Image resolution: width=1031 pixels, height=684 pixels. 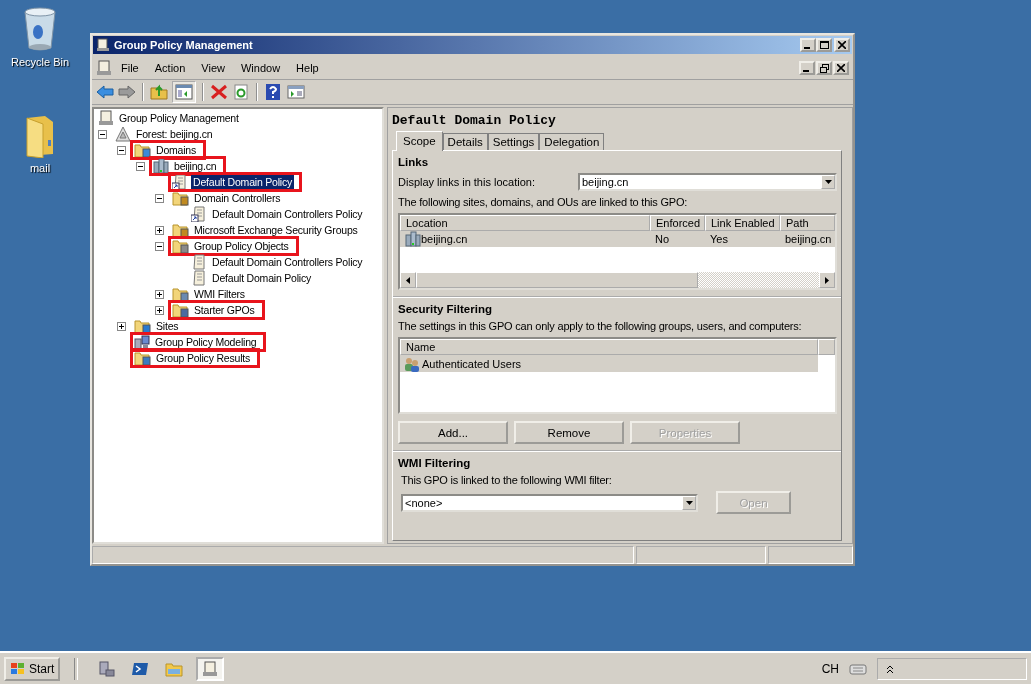 I want to click on start-button: Start, so click(x=32, y=668).